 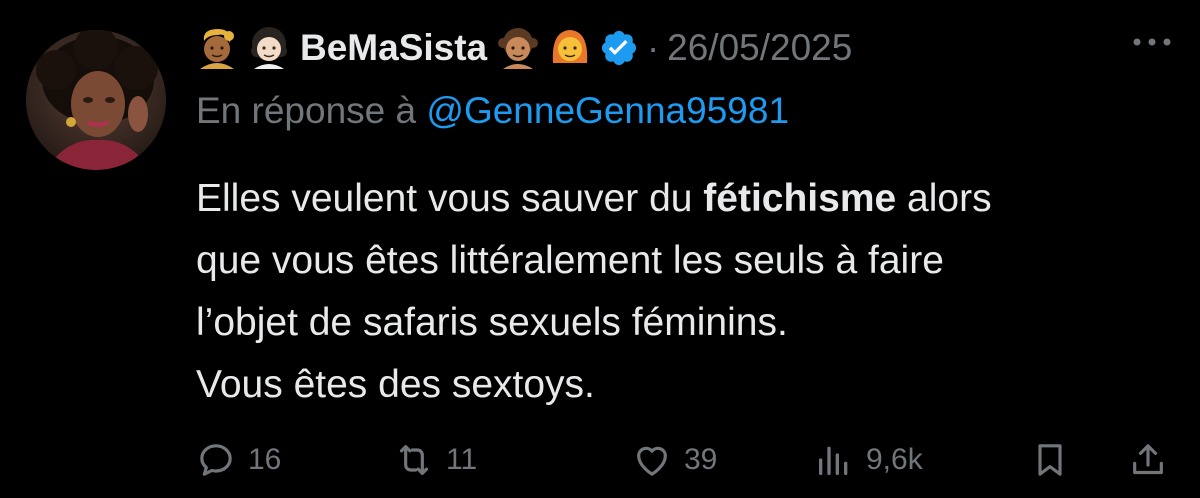 I want to click on reply-icon, so click(x=216, y=460).